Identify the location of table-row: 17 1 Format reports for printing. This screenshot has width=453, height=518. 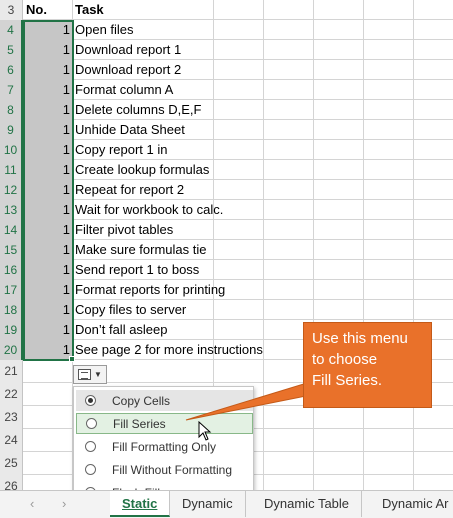
(226, 290).